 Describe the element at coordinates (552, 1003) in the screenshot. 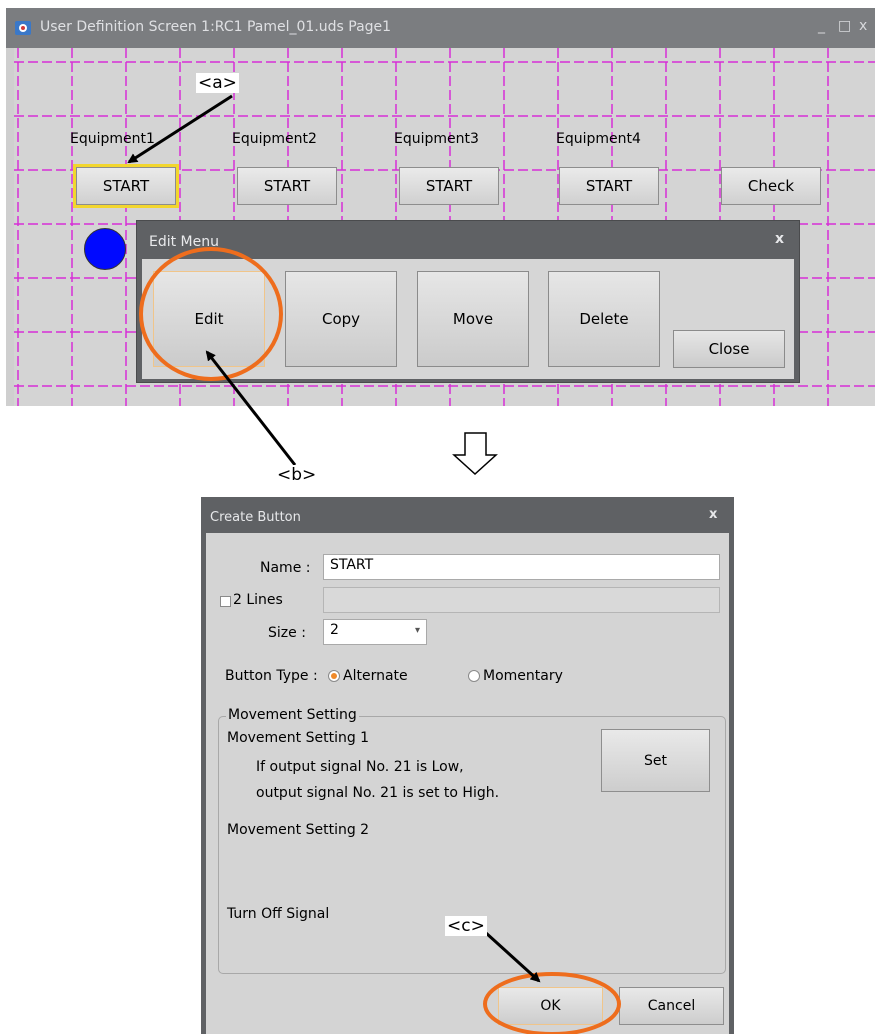

I see `ok-highlight-circle` at that location.